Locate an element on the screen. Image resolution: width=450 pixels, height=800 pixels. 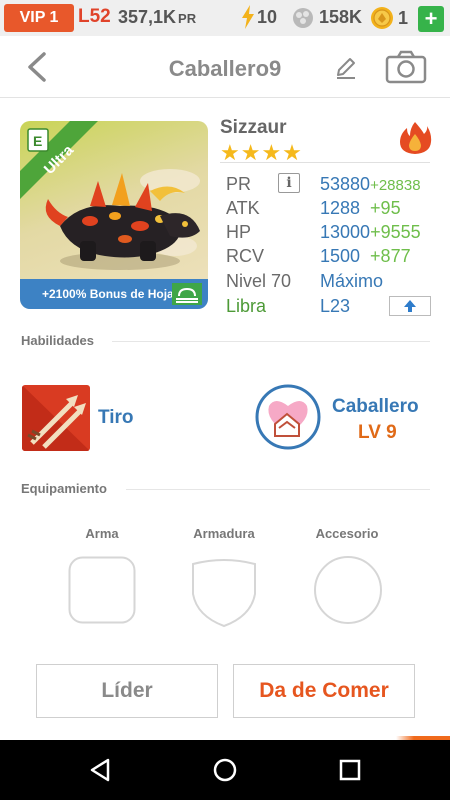
camera-icon is located at coordinates (406, 67).